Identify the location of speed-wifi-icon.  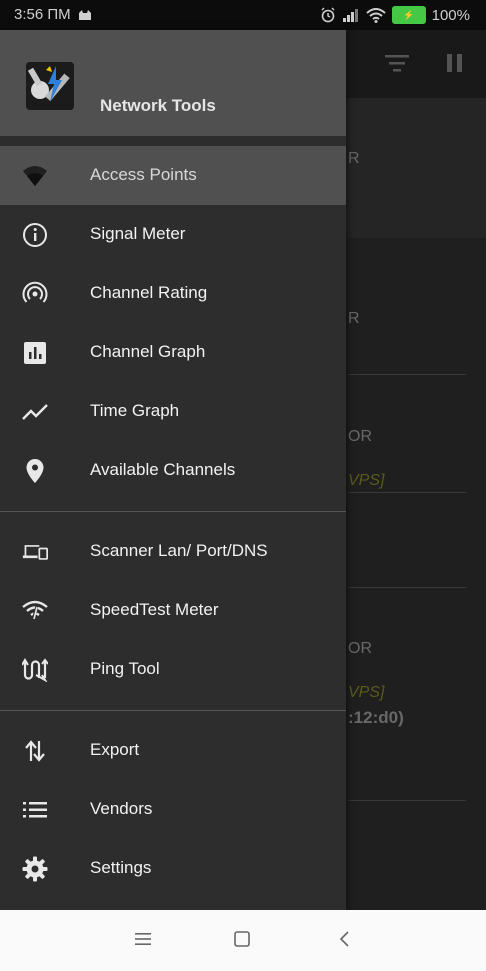
(35, 611).